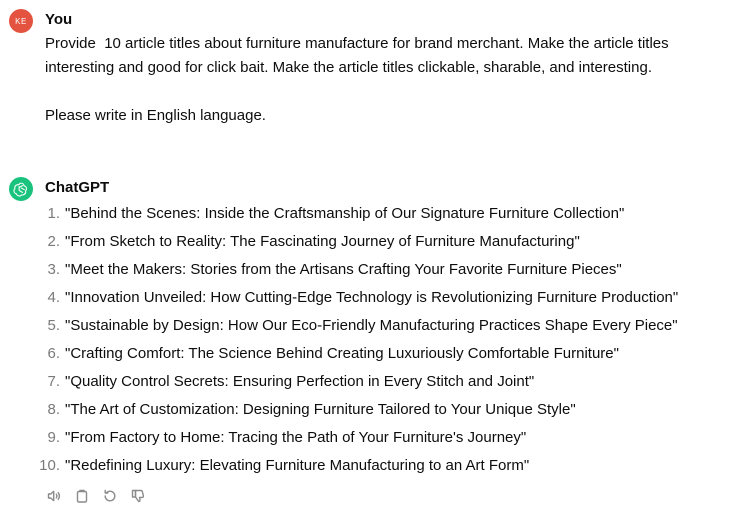 The height and width of the screenshot is (514, 731). I want to click on list-item-number: 5., so click(53, 325).